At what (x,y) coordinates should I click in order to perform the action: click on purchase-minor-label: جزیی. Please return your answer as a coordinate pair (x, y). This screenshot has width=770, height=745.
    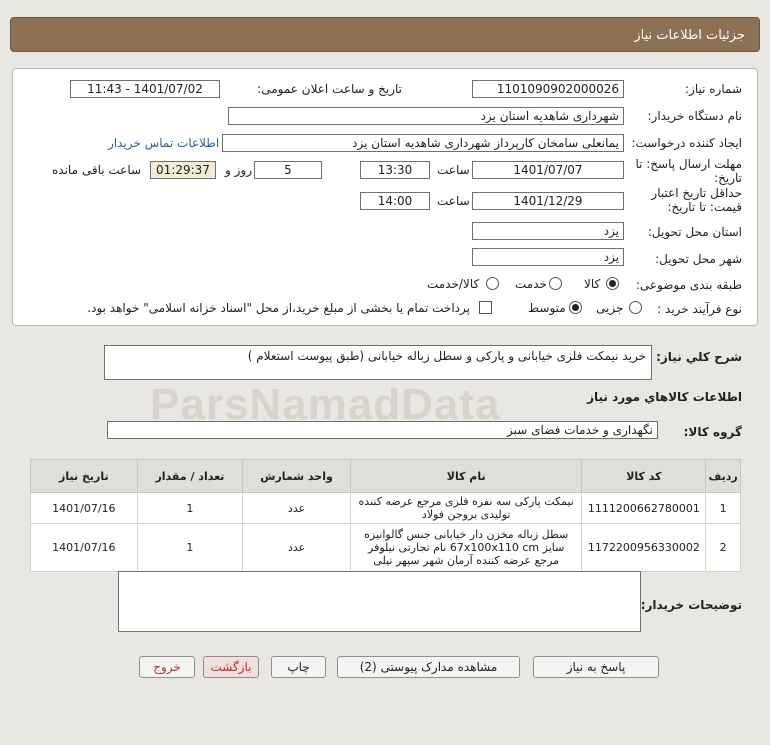
    Looking at the image, I should click on (610, 308).